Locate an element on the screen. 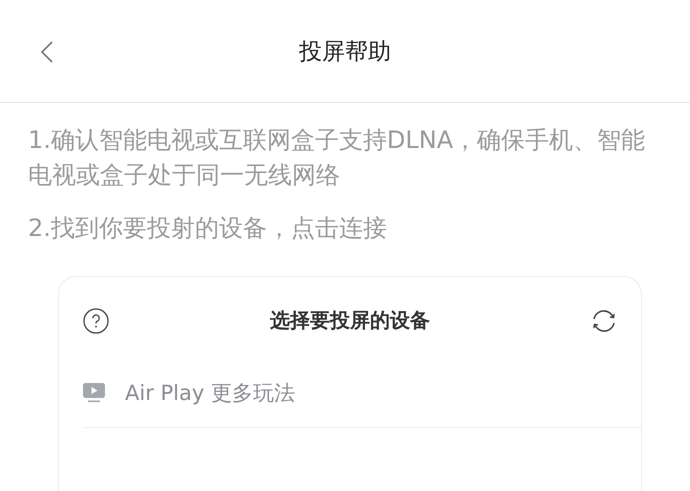  tv-icon is located at coordinates (94, 393).